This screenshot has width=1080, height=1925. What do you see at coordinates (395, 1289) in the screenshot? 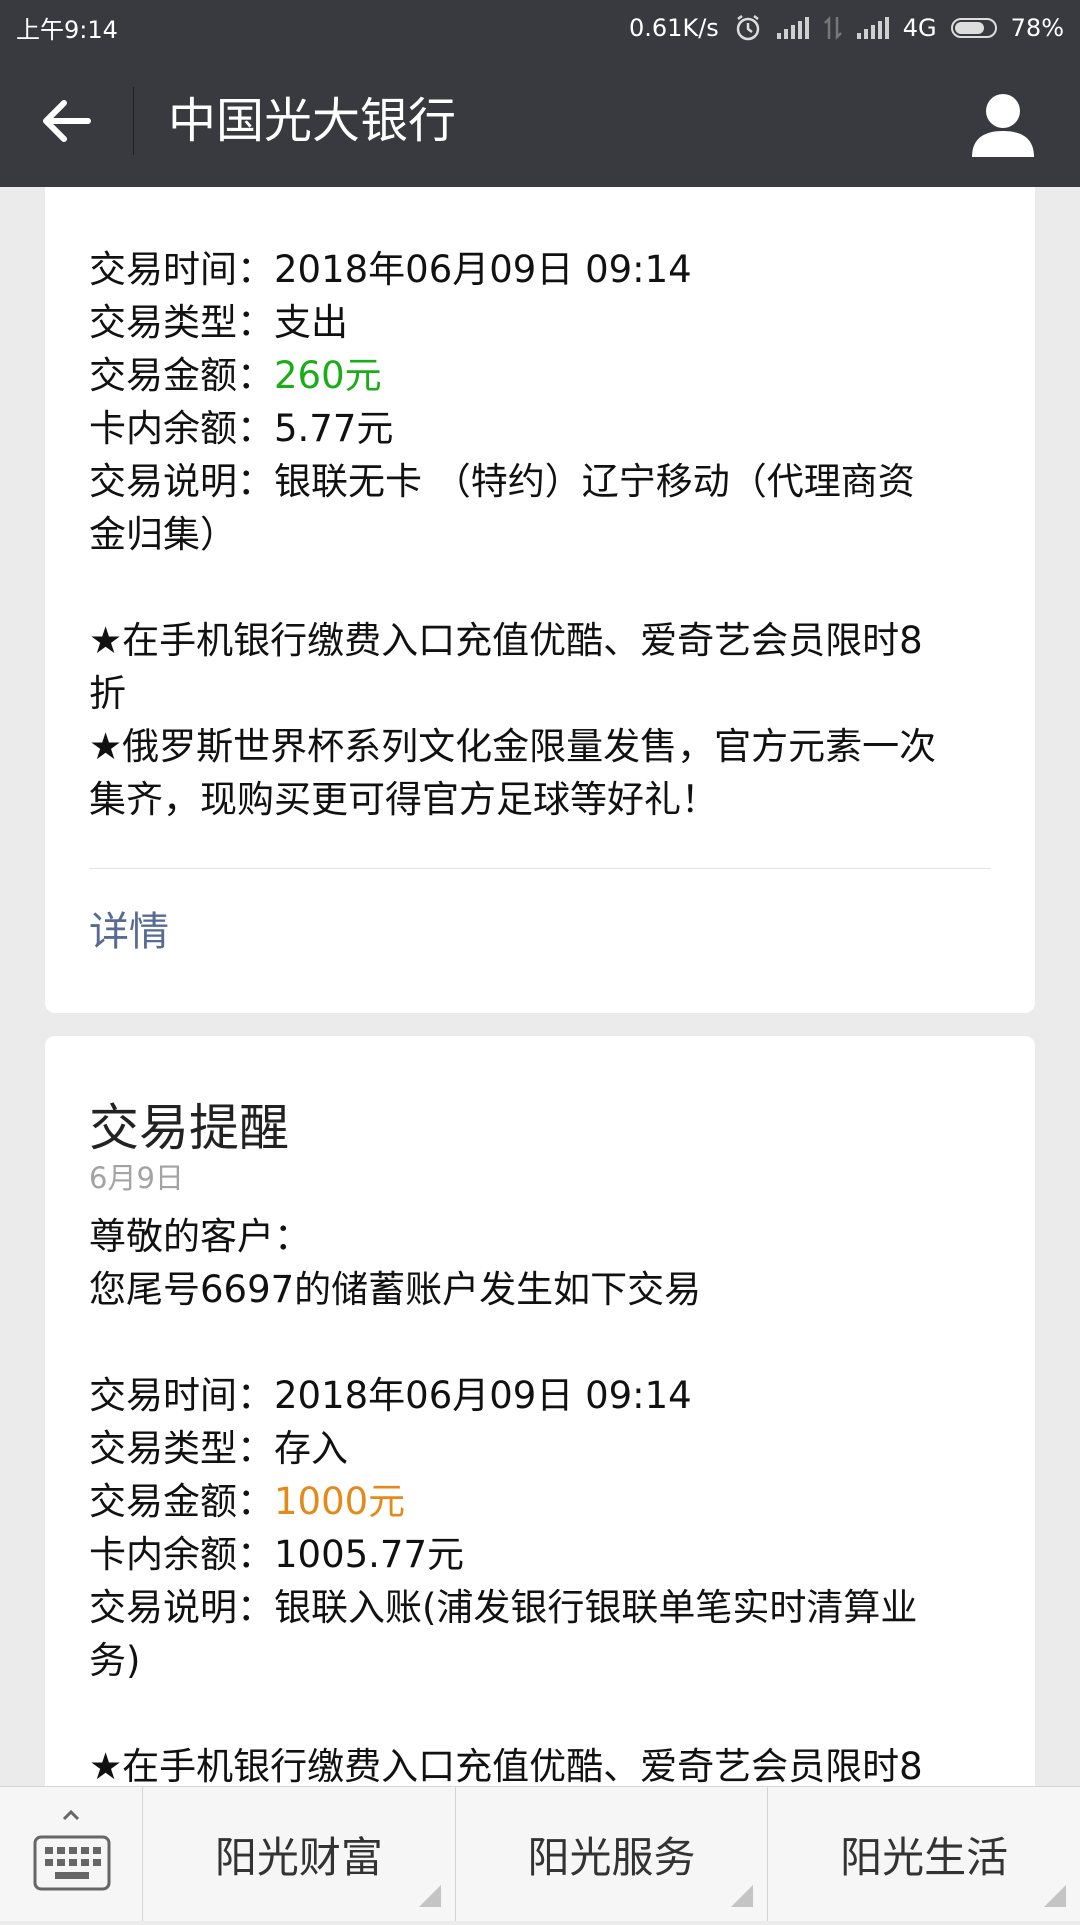
I see `account-intro: 您尾号6697的储蓄账户发生如下交易` at bounding box center [395, 1289].